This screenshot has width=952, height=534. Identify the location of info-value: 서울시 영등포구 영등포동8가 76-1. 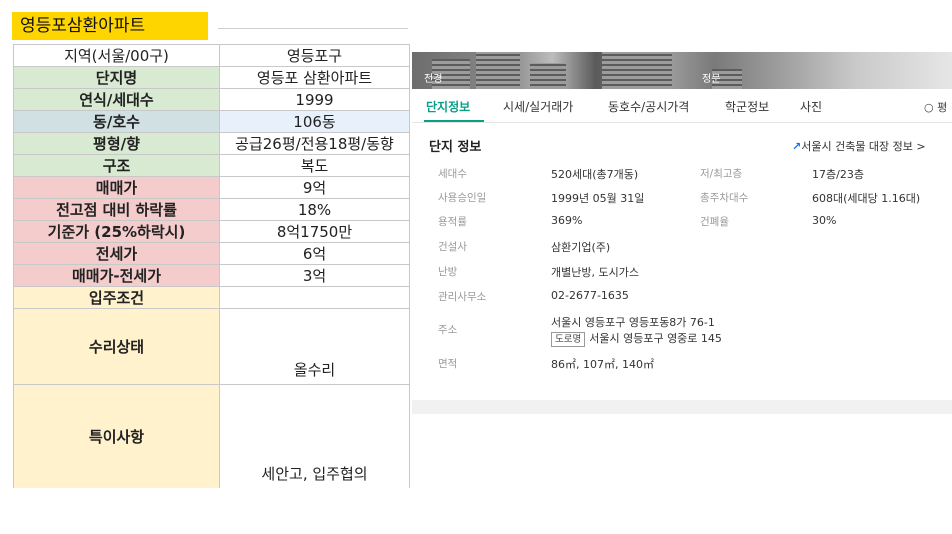
(633, 322).